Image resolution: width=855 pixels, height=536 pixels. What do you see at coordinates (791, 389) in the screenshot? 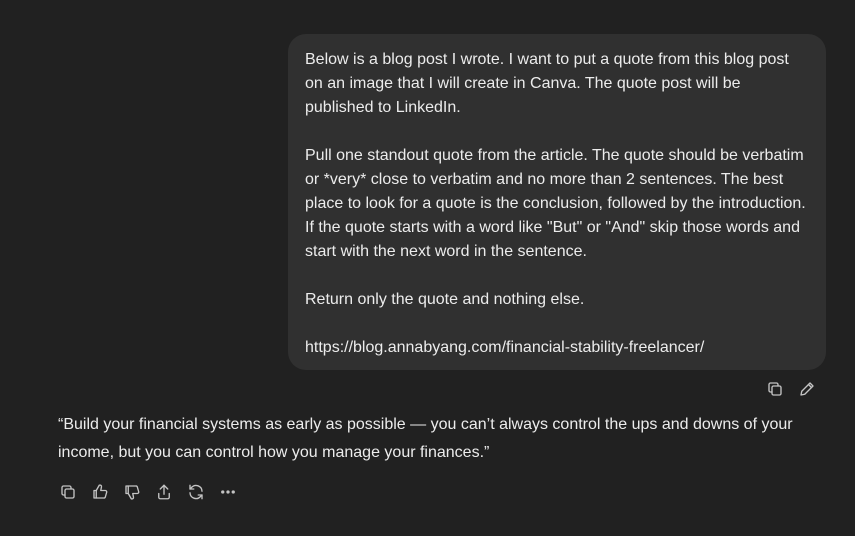
I see `user-message-actions` at bounding box center [791, 389].